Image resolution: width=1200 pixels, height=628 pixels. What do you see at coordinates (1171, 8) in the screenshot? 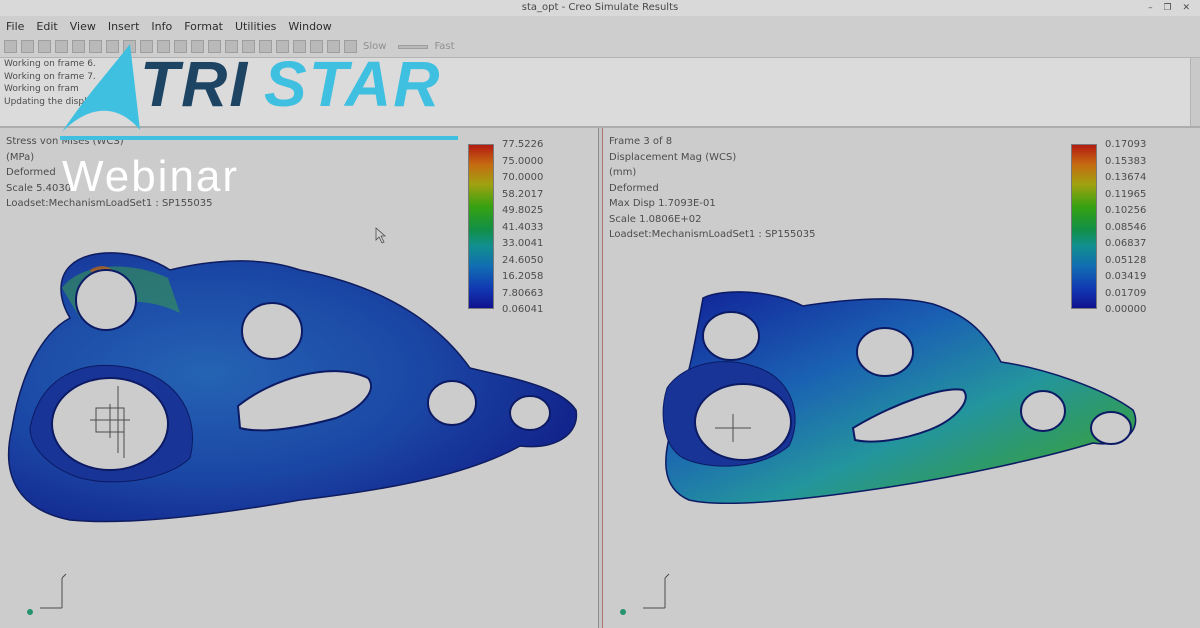
I see `window-controls: – ❐ ✕` at bounding box center [1171, 8].